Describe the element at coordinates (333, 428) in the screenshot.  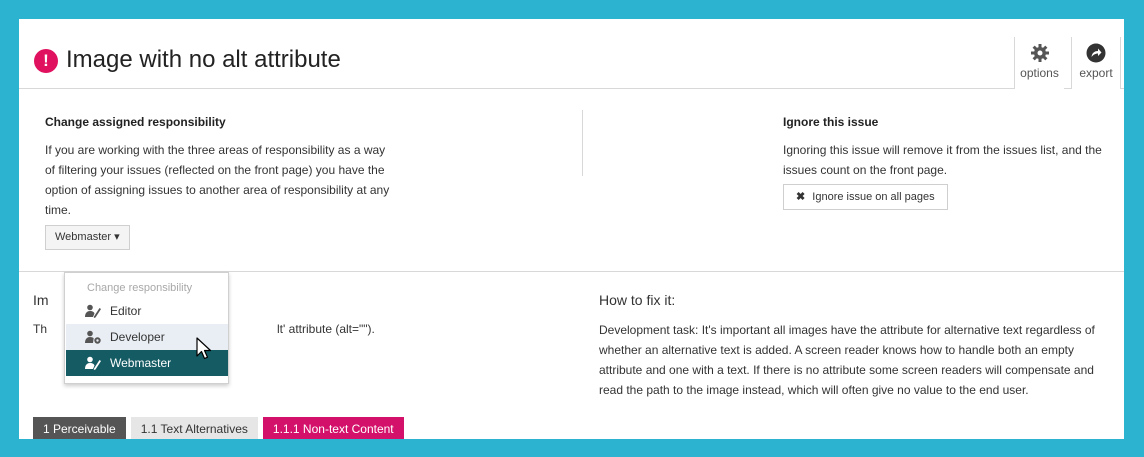
I see `breadcrumb-criterion: 1.1.1 Non-text Content` at that location.